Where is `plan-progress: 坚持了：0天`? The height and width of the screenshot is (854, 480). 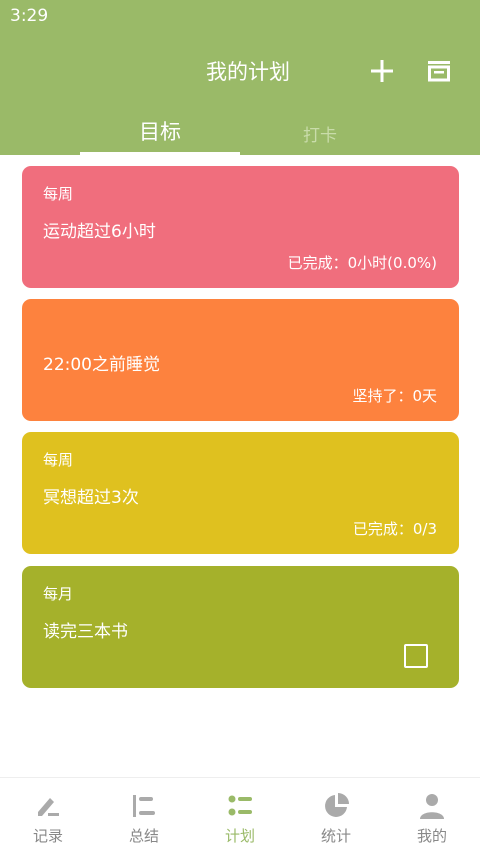 plan-progress: 坚持了：0天 is located at coordinates (394, 396).